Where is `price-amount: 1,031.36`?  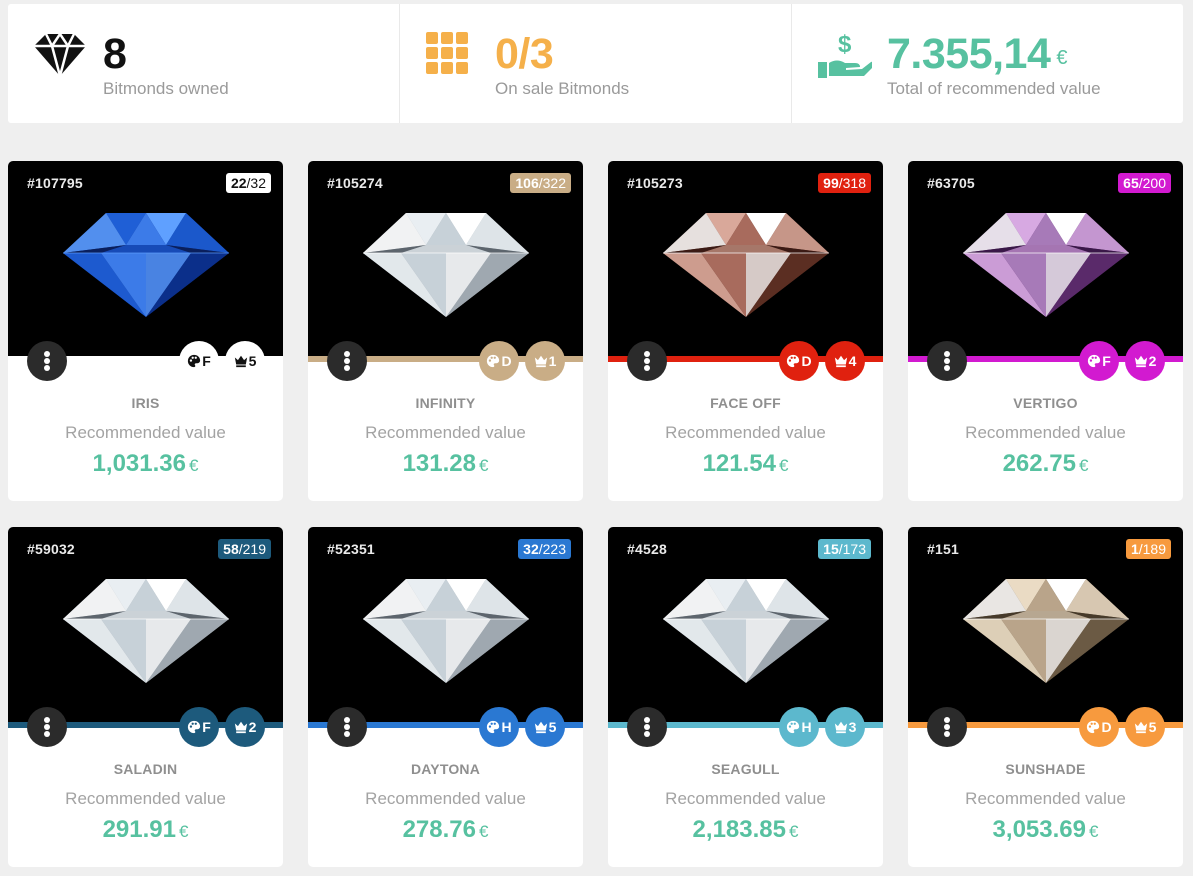
price-amount: 1,031.36 is located at coordinates (139, 463).